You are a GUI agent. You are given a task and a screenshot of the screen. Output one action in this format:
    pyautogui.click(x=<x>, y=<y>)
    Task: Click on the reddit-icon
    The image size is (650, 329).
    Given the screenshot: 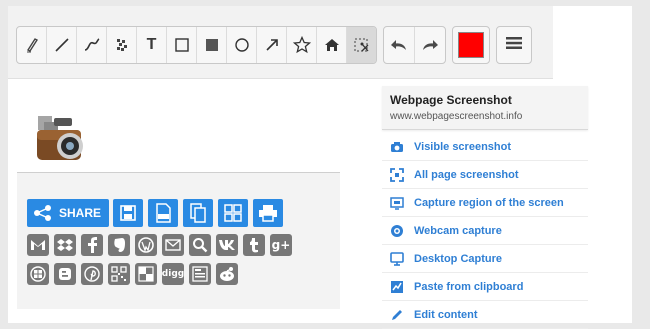 What is the action you would take?
    pyautogui.click(x=227, y=274)
    